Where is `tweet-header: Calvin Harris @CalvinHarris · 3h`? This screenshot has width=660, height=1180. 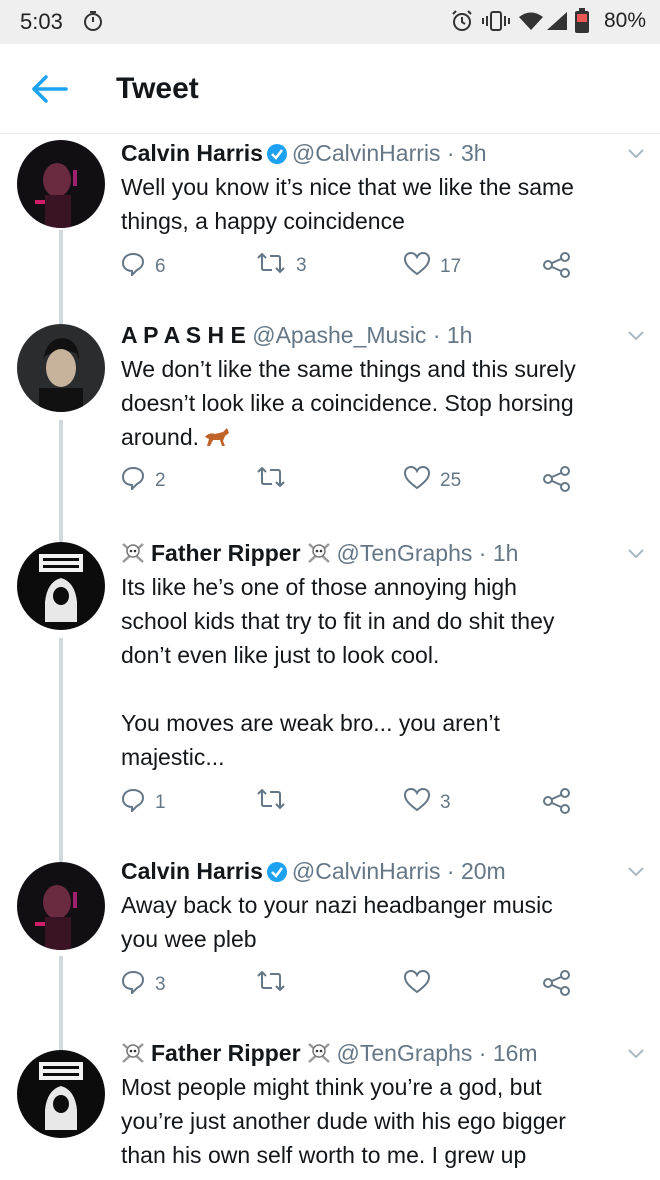
tweet-header: Calvin Harris @CalvinHarris · 3h is located at coordinates (304, 155).